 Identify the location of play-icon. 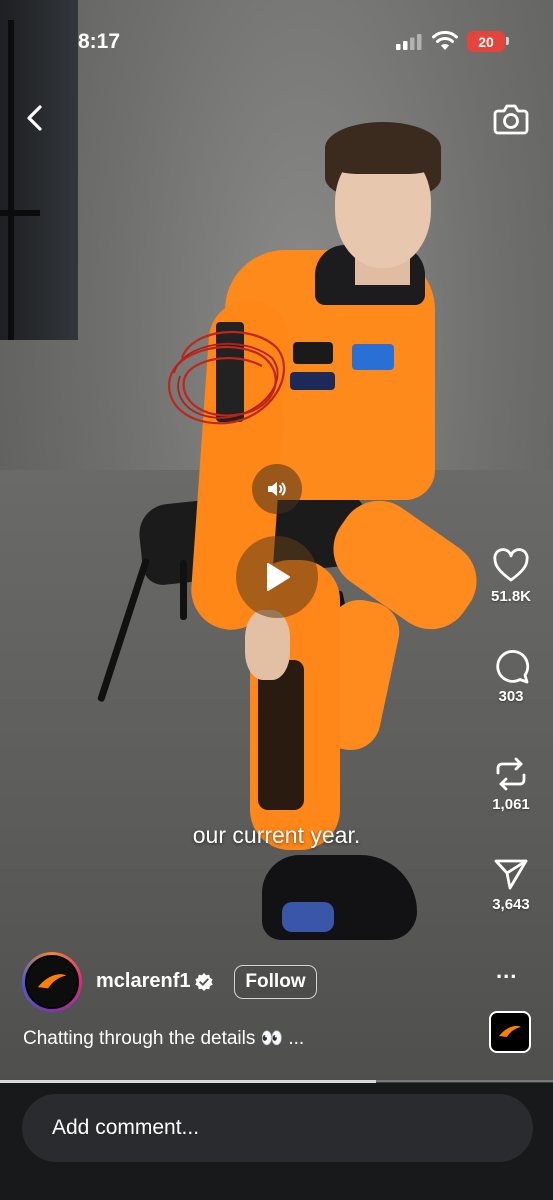
(278, 577).